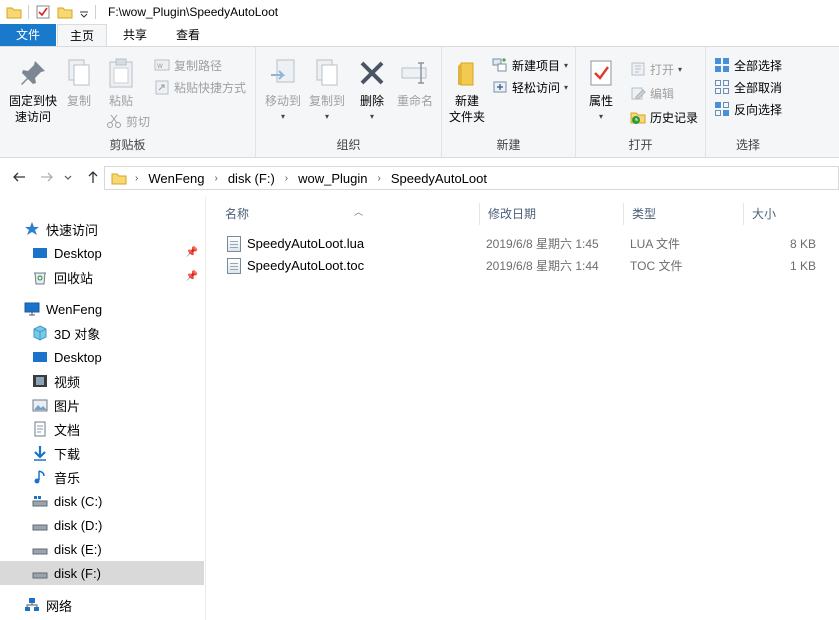 This screenshot has width=839, height=620. I want to click on rename-label: 重命名, so click(414, 101).